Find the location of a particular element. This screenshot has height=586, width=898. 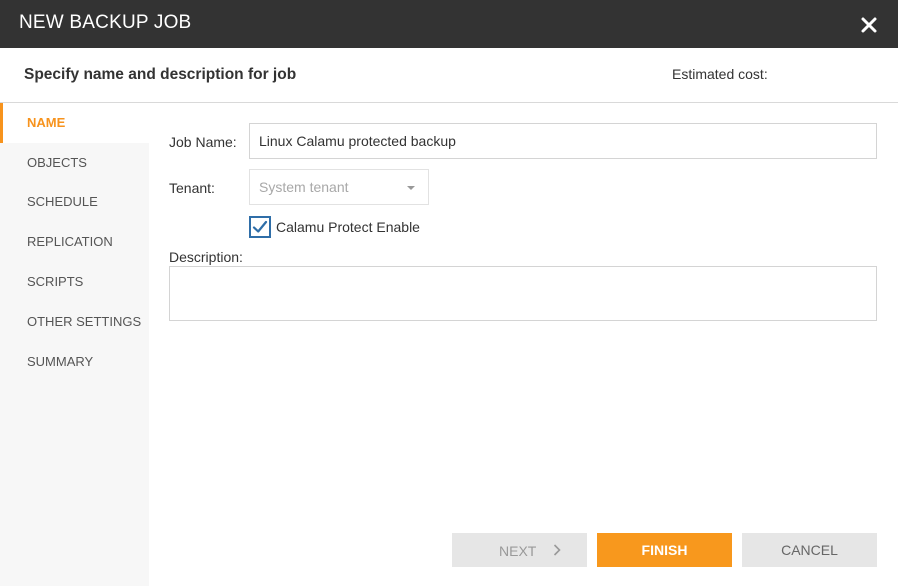

dialog-title: NEW BACKUP JOB is located at coordinates (105, 22).